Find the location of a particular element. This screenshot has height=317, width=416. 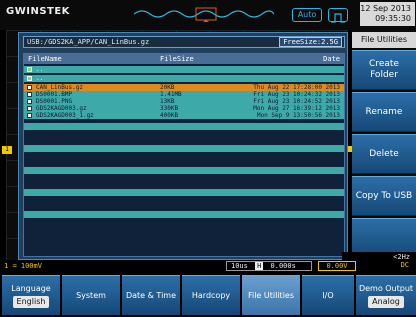

coupling-value: DC is located at coordinates (404, 265).